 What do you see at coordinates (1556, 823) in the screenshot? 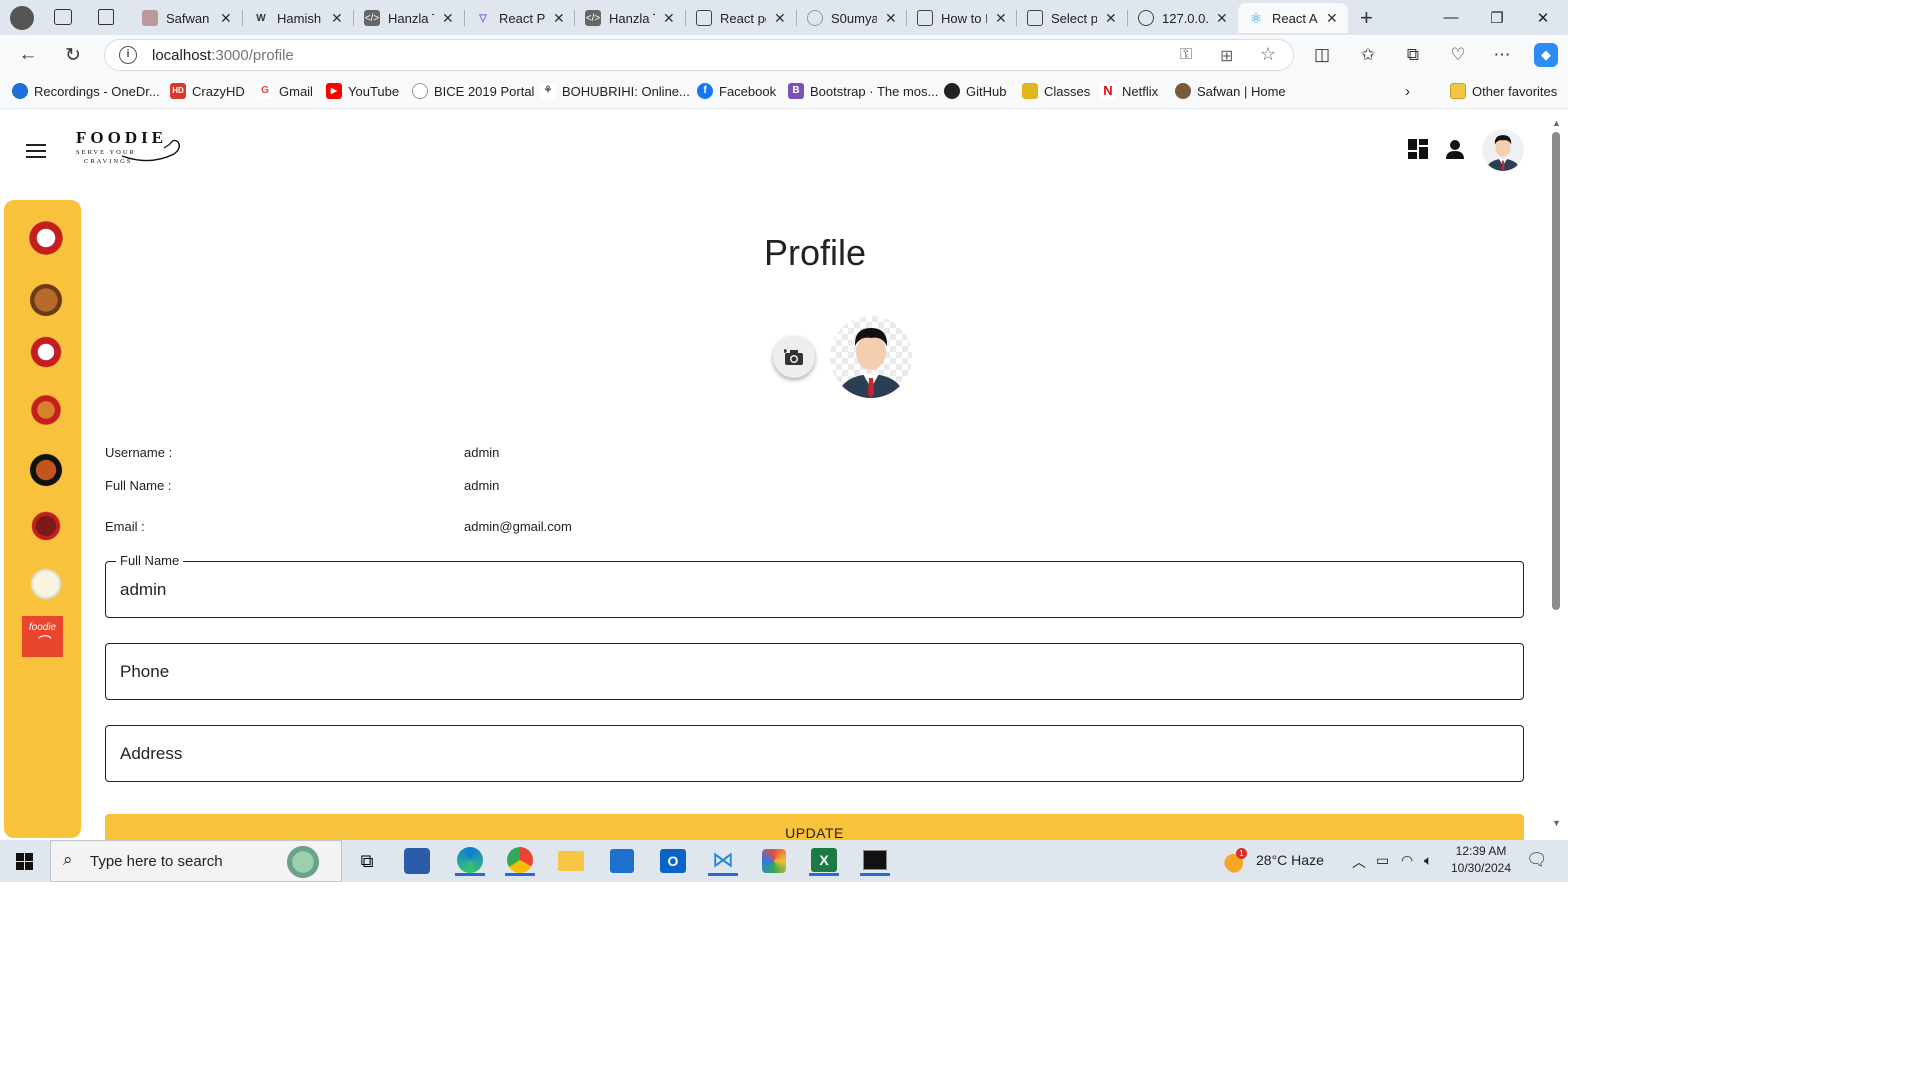
I see `scroll-down-icon: ▼` at bounding box center [1556, 823].